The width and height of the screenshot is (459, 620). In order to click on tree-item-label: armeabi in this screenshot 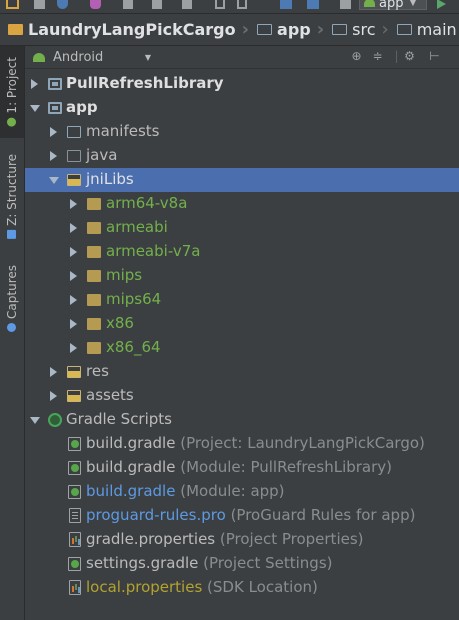, I will do `click(137, 227)`.